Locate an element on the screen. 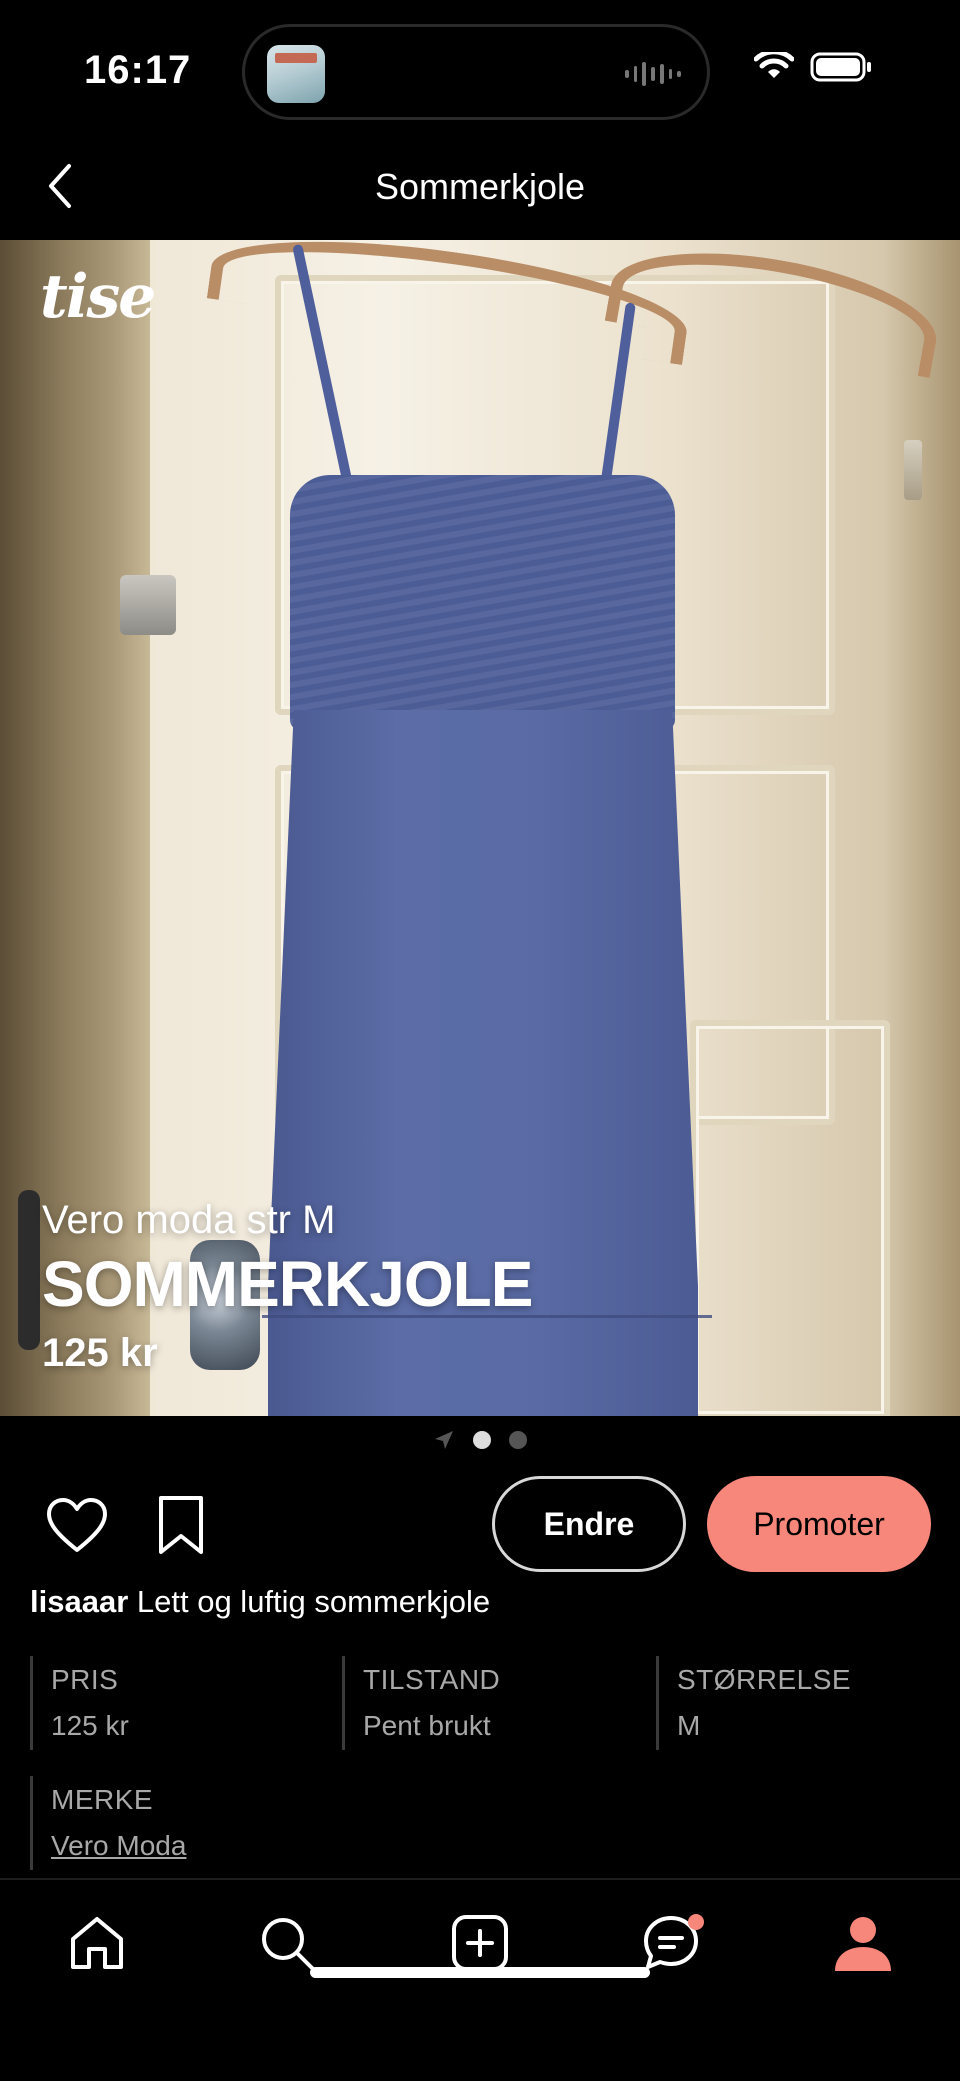 This screenshot has width=960, height=2081. pager-dot-active is located at coordinates (482, 1440).